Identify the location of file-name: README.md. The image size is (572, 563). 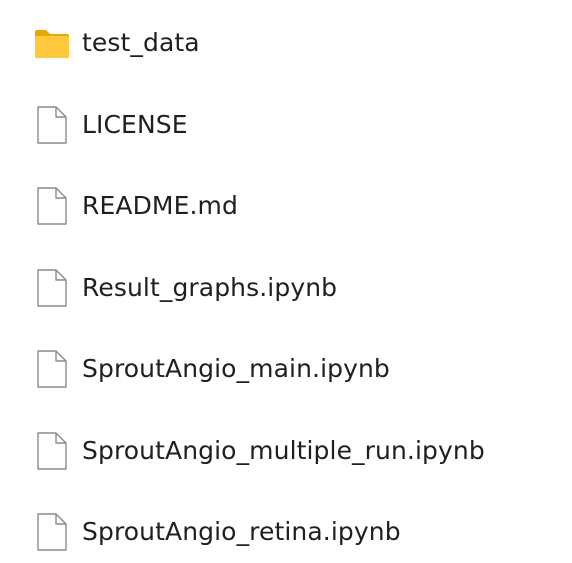
(160, 205).